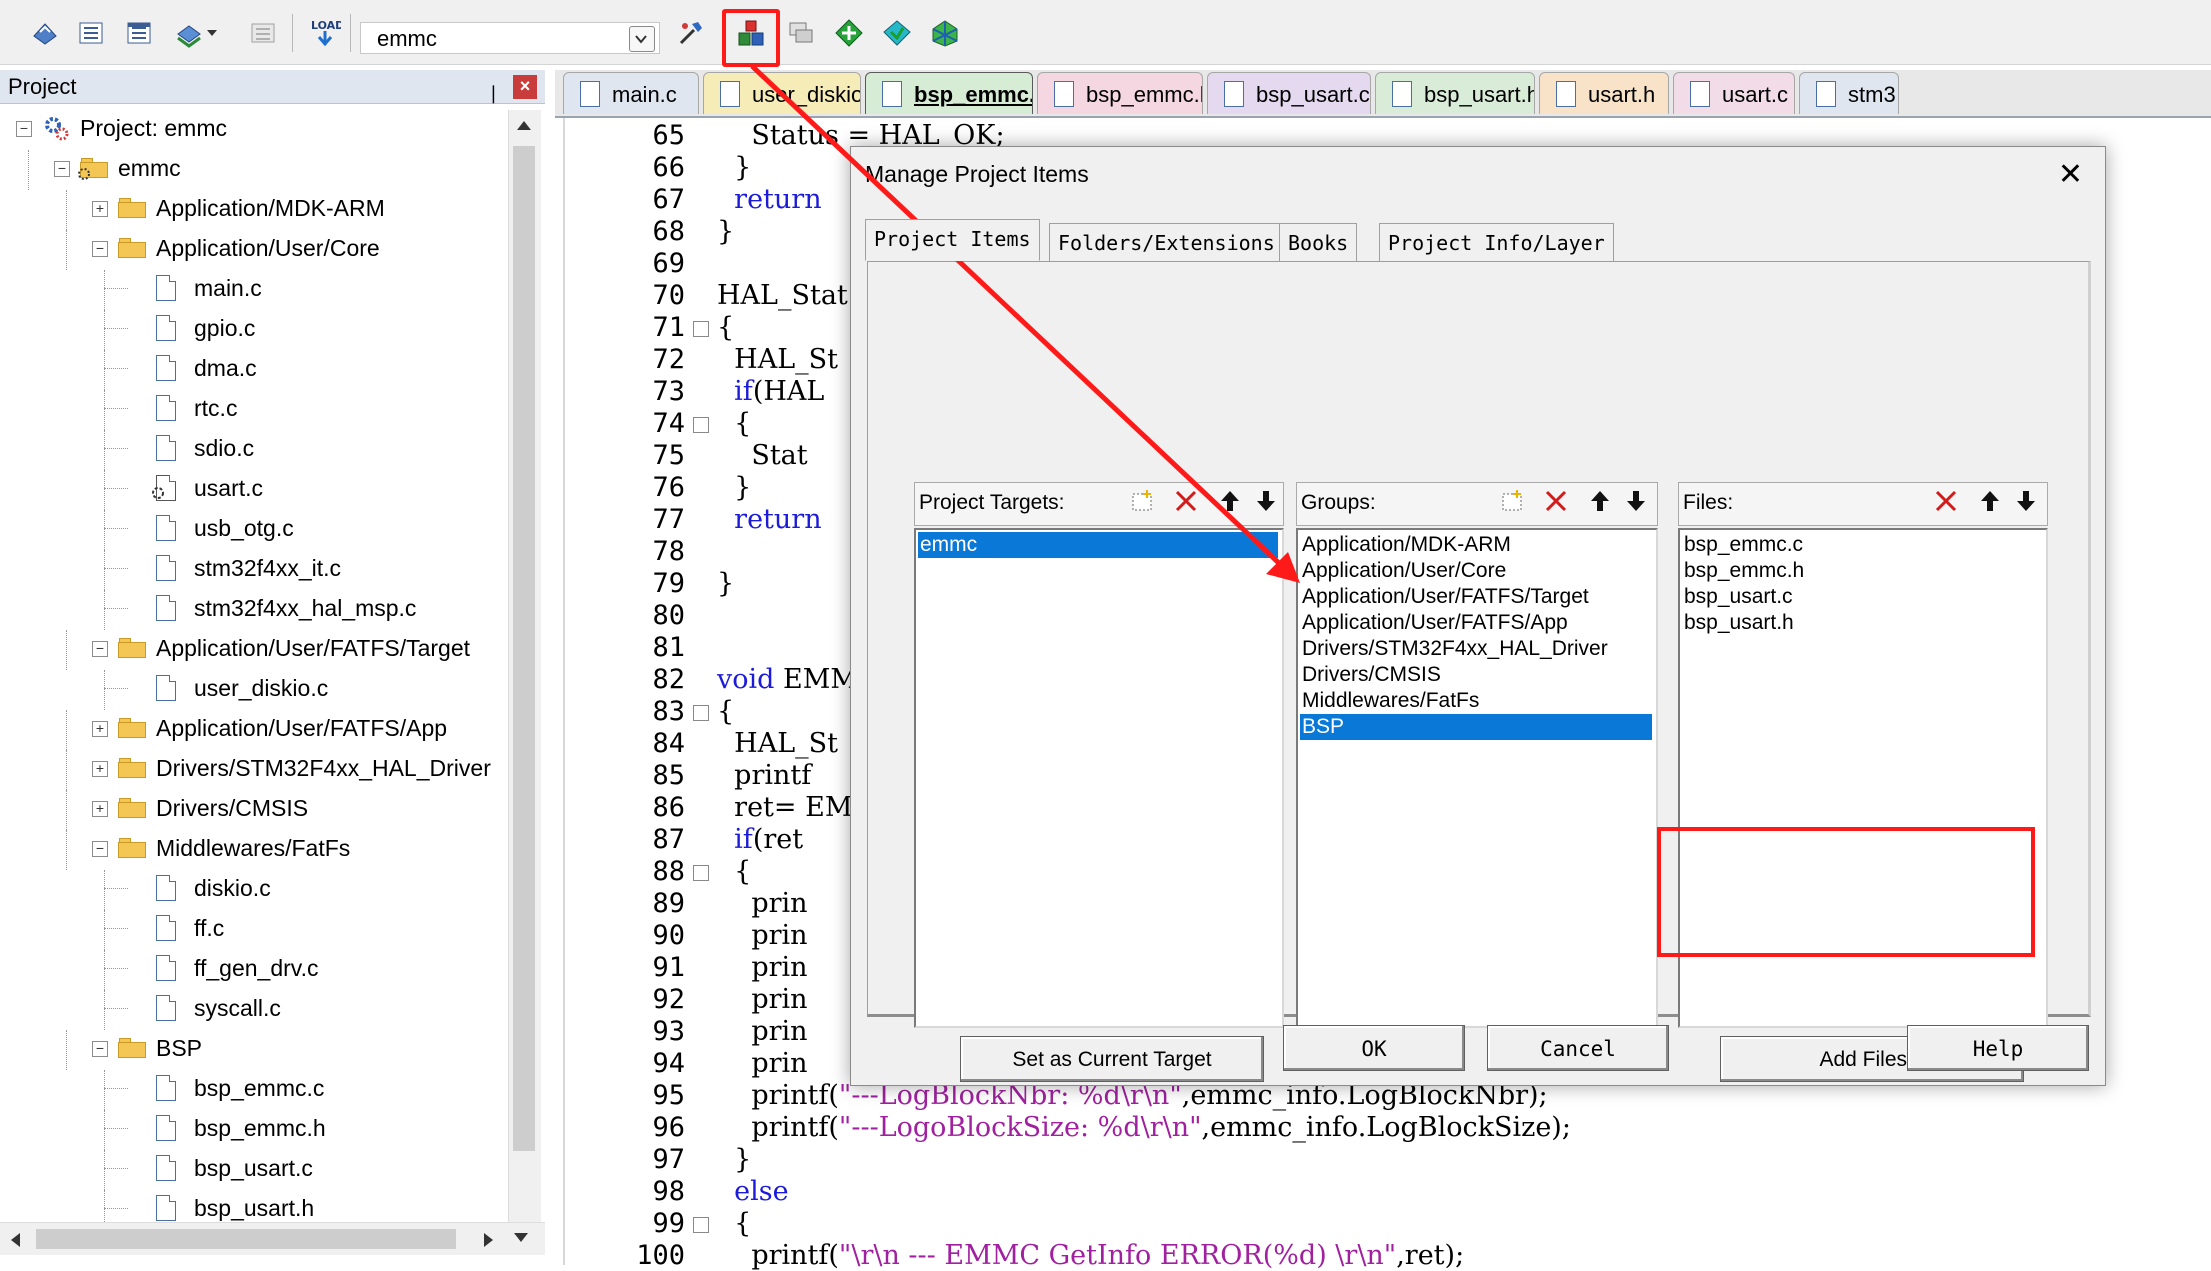 The width and height of the screenshot is (2211, 1271). What do you see at coordinates (892, 94) in the screenshot?
I see `file-icon` at bounding box center [892, 94].